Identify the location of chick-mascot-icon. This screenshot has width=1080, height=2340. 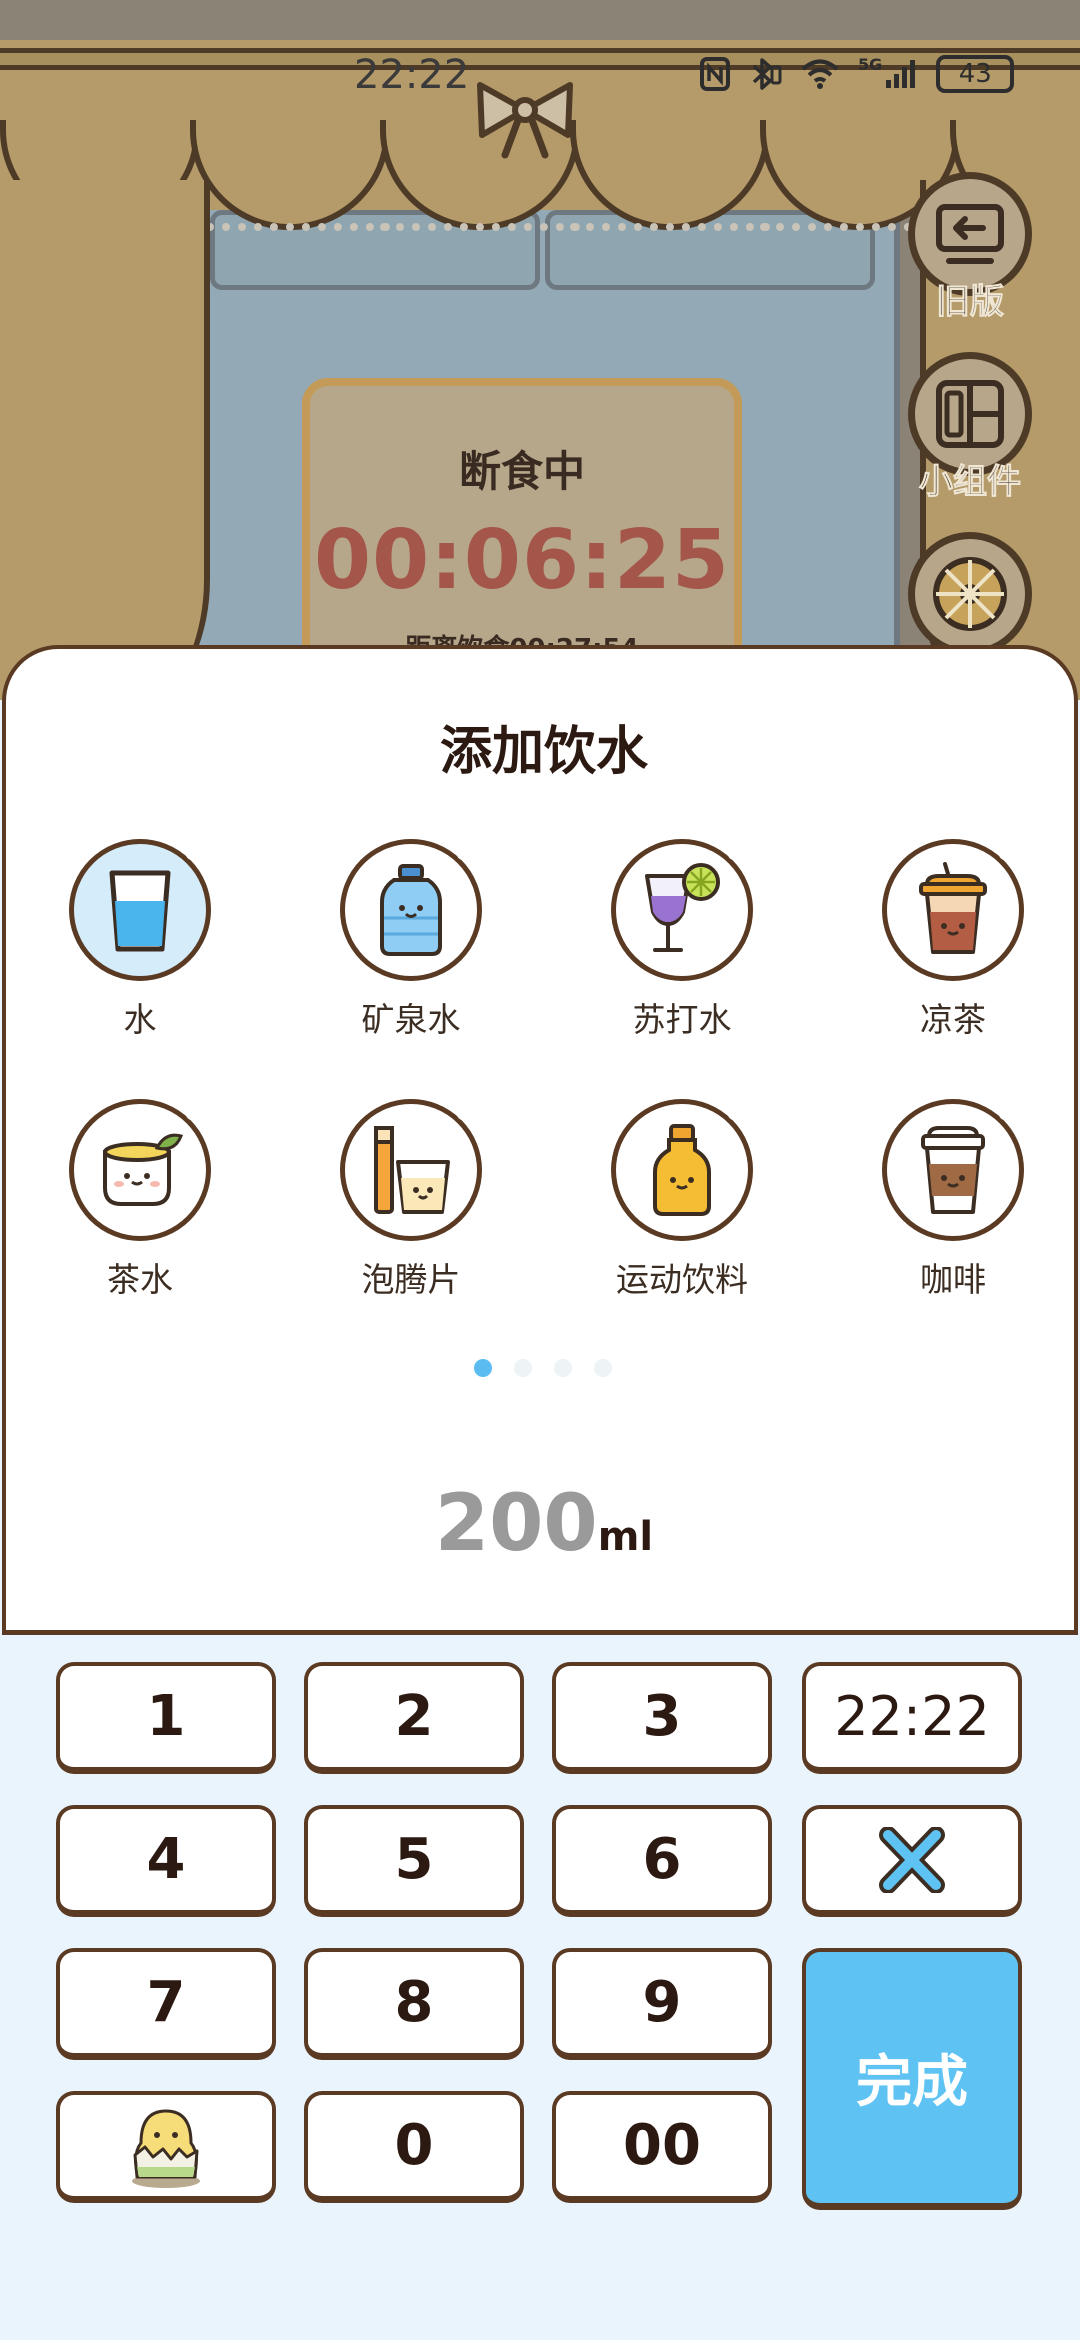
(166, 2148).